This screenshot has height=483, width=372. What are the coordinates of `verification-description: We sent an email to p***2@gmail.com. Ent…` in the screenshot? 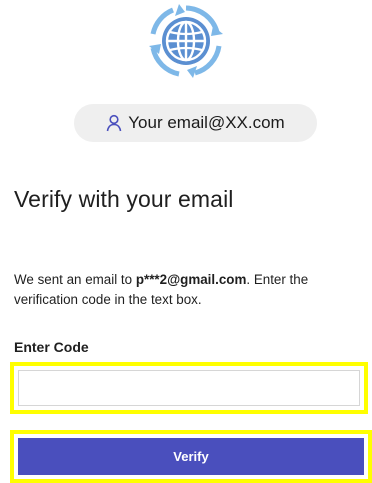 It's located at (189, 290).